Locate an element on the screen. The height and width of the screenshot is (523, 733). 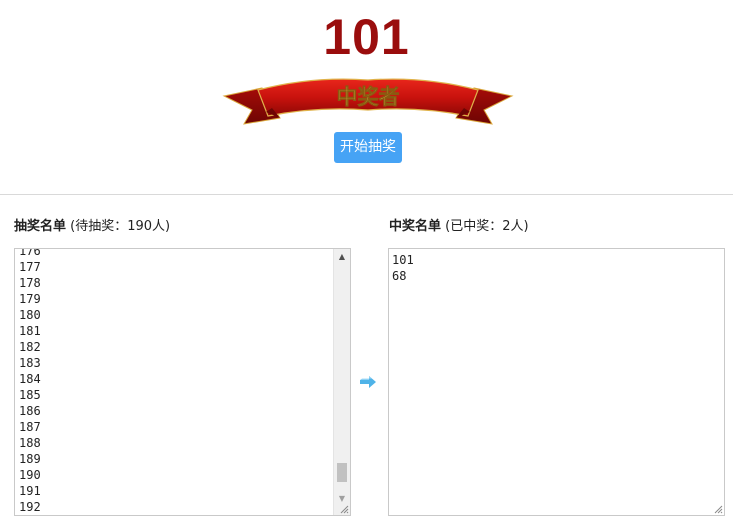
list-item: 184 is located at coordinates (30, 379).